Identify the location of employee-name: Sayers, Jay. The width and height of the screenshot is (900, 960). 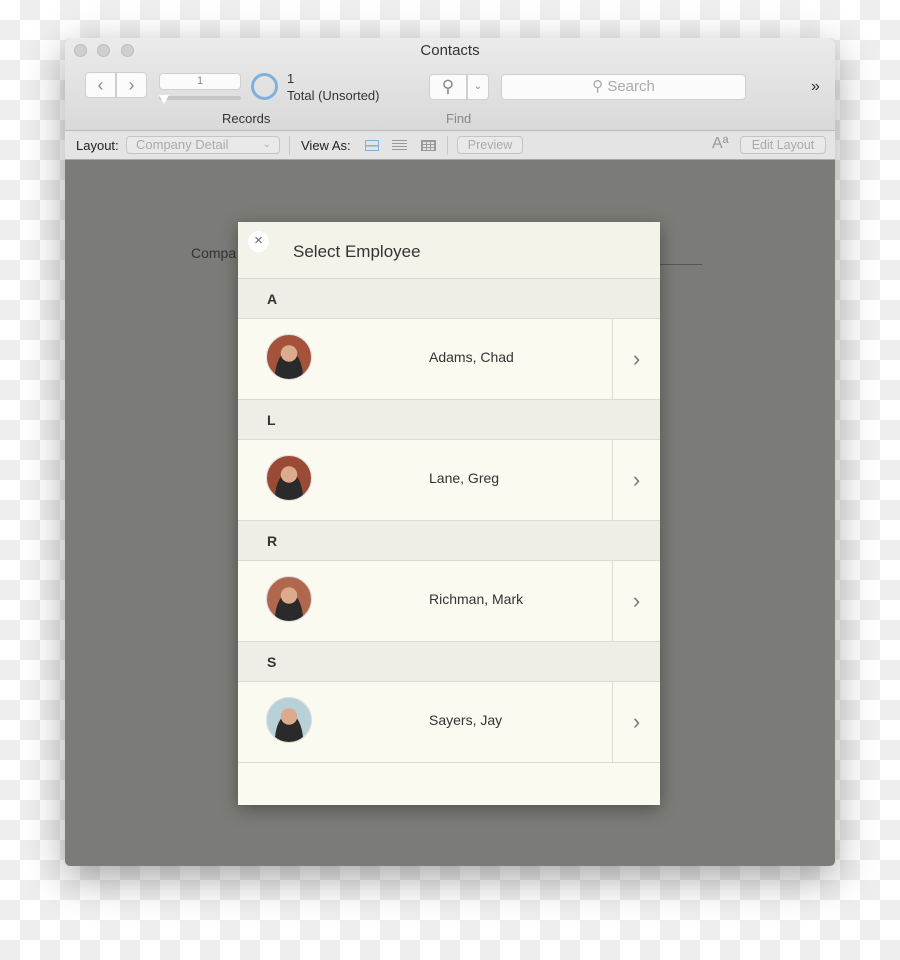
(466, 720).